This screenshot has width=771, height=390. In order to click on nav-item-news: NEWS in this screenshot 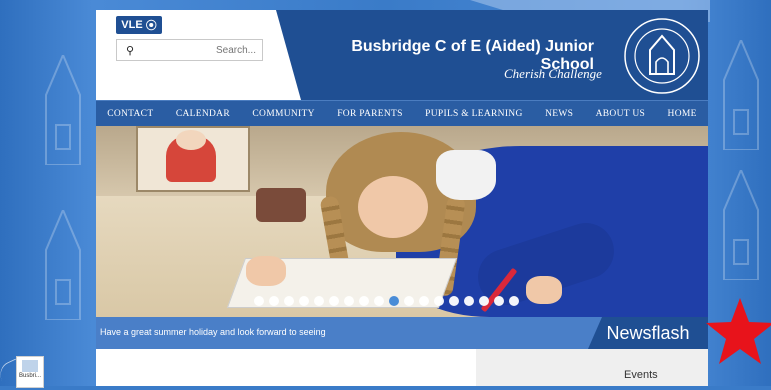, I will do `click(559, 114)`.